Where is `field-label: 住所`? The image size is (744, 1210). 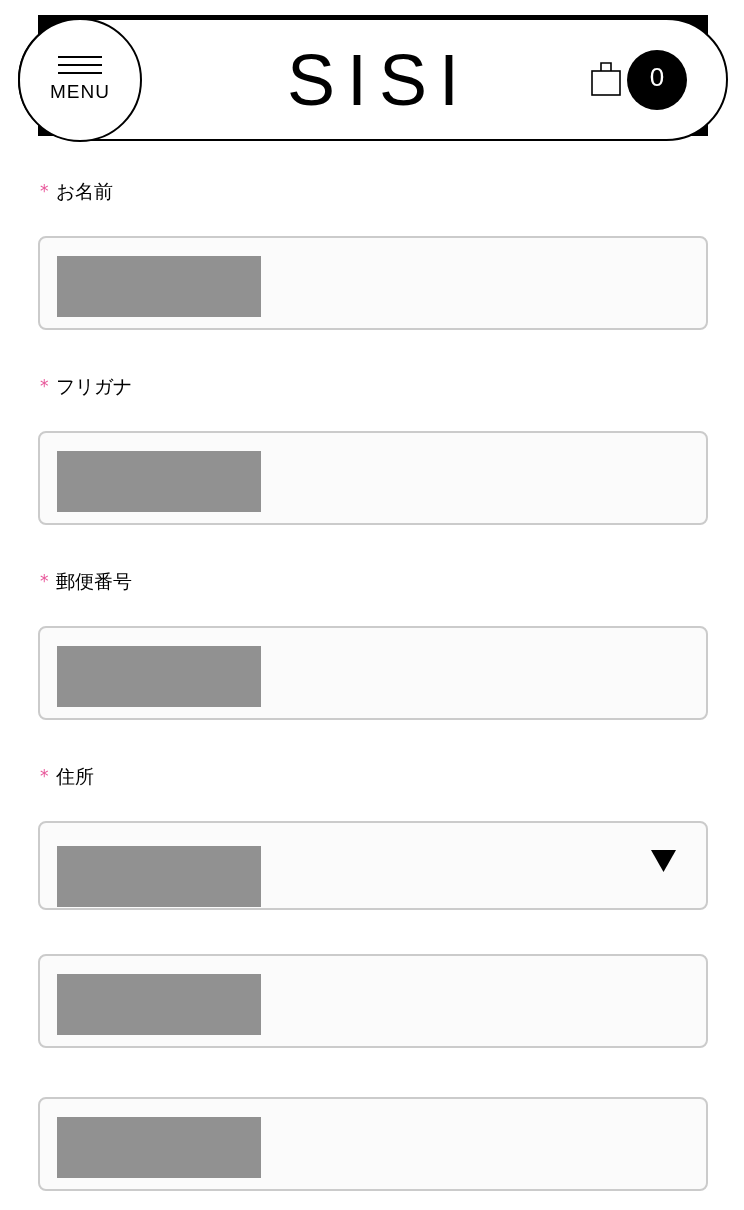 field-label: 住所 is located at coordinates (74, 776).